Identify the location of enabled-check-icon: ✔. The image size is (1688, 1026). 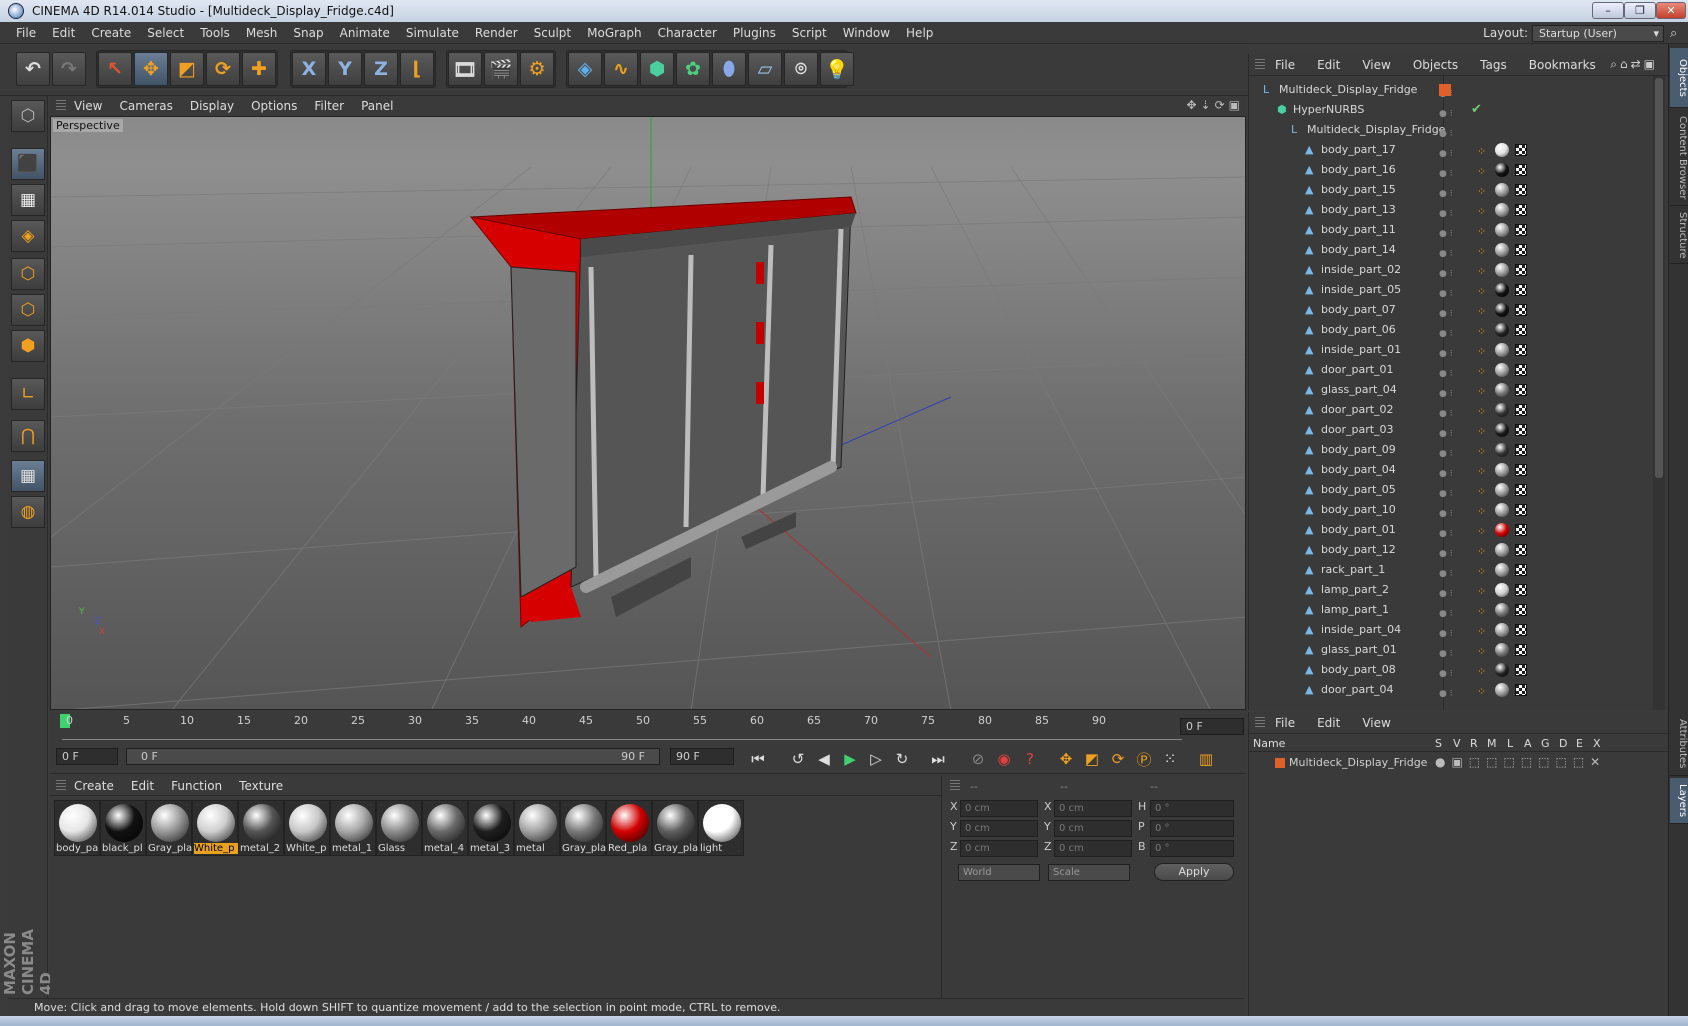
(1476, 110).